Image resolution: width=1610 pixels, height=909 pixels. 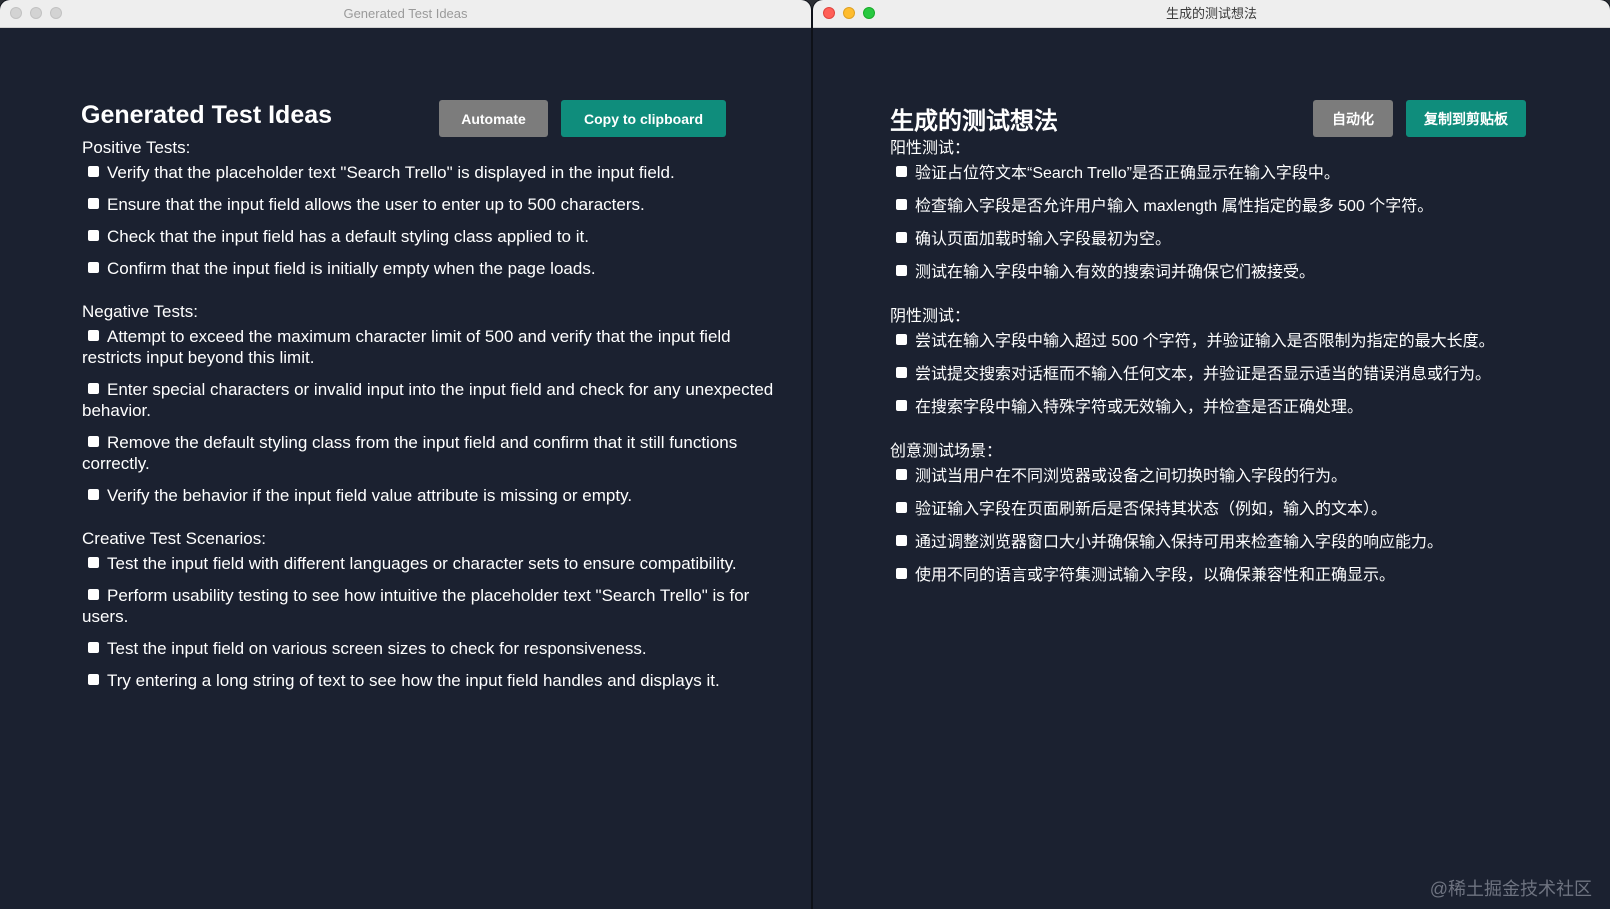 I want to click on copy-to-clipboard-button: Copy to clipboard, so click(x=643, y=118).